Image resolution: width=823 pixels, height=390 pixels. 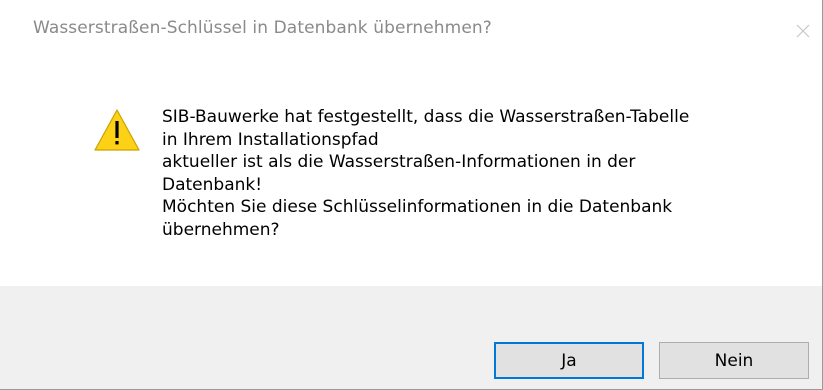 What do you see at coordinates (117, 130) in the screenshot?
I see `warning-icon` at bounding box center [117, 130].